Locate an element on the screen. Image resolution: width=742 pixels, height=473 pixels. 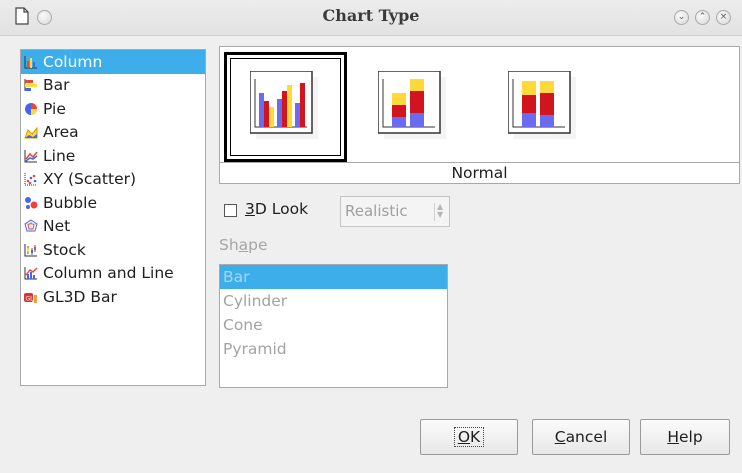
stacked-column-icon is located at coordinates (411, 105).